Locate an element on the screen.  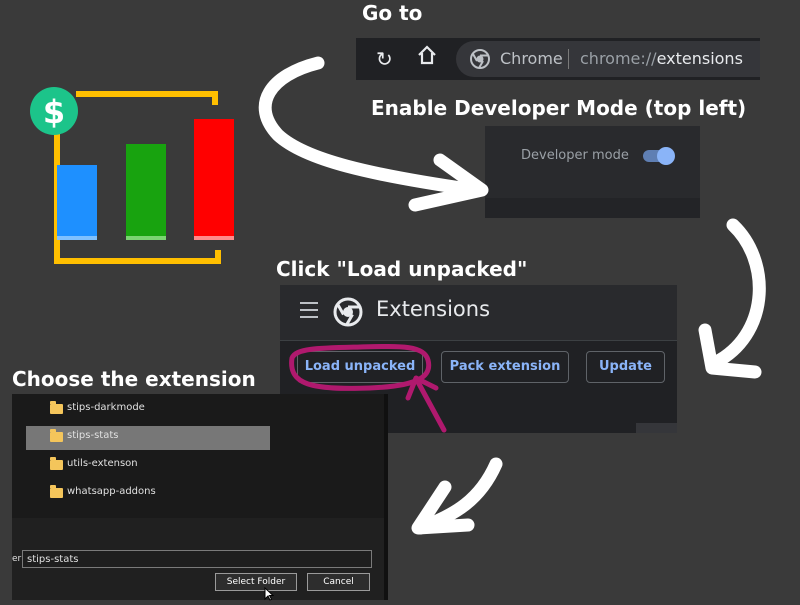
reload-icon: ↻ is located at coordinates (384, 59).